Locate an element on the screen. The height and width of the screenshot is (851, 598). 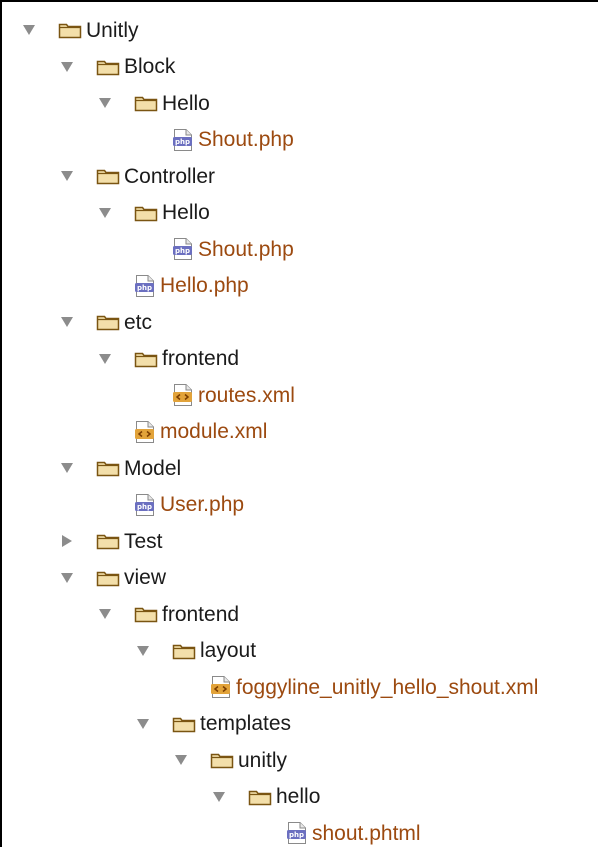
folder-label: Test is located at coordinates (143, 541).